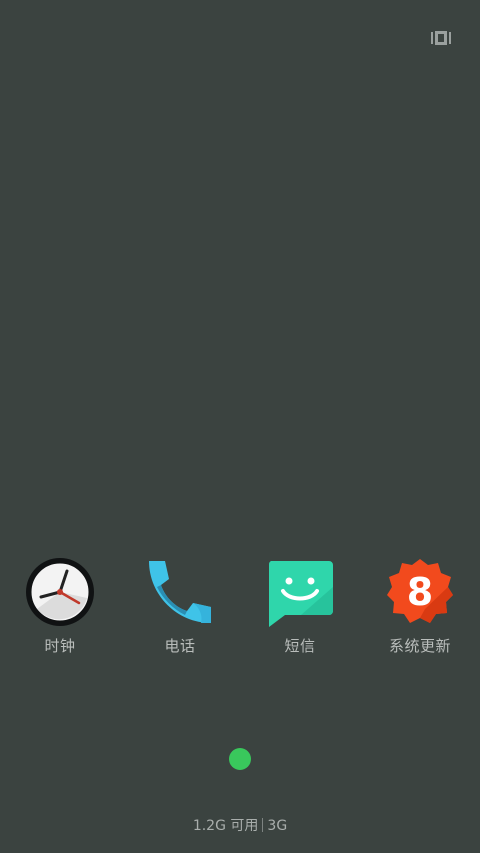  I want to click on memory-total: 3G, so click(277, 826).